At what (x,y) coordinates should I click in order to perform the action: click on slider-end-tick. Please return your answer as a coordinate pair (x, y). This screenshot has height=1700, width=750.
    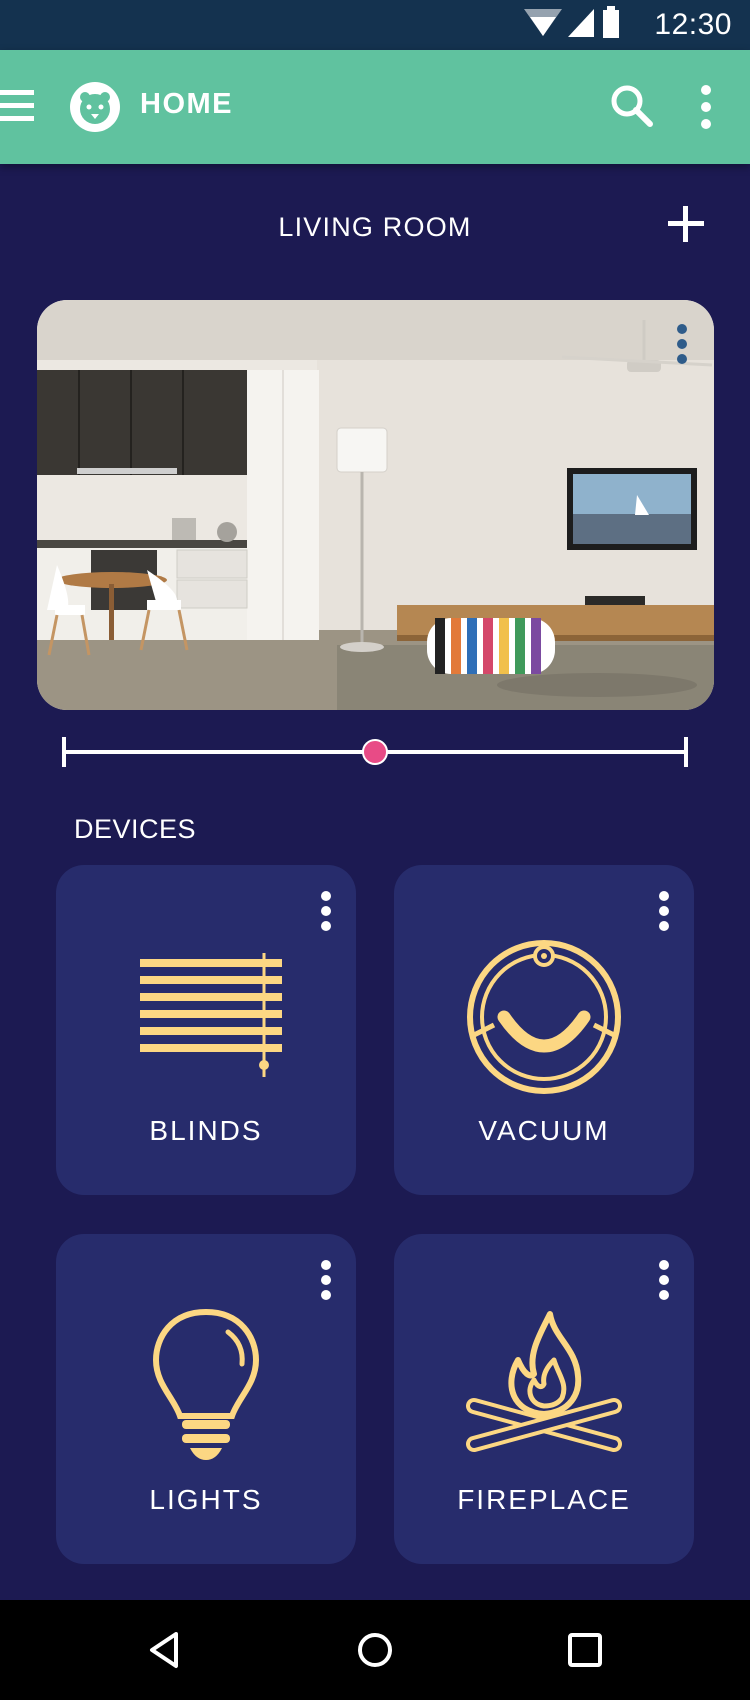
    Looking at the image, I should click on (686, 752).